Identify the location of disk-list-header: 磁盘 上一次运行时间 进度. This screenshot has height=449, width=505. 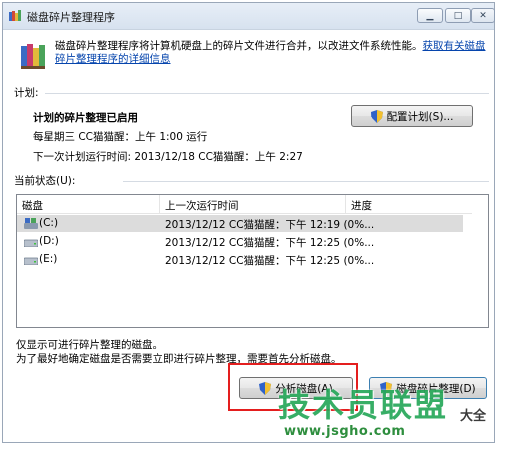
(252, 204).